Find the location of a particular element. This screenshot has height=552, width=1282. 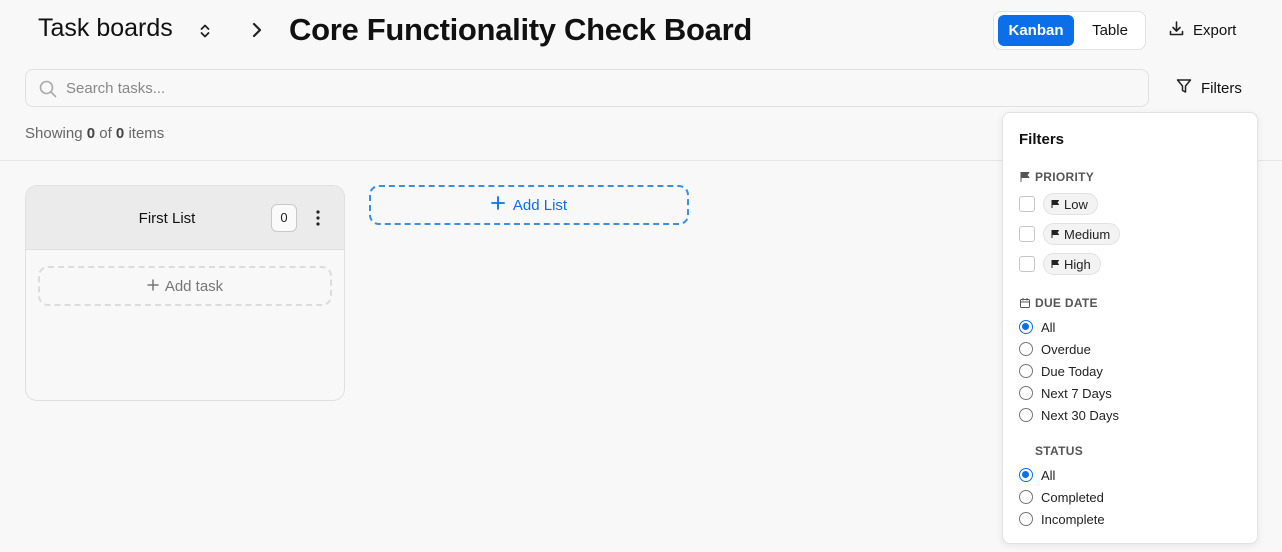

priority-option-low: Low is located at coordinates (1058, 204).